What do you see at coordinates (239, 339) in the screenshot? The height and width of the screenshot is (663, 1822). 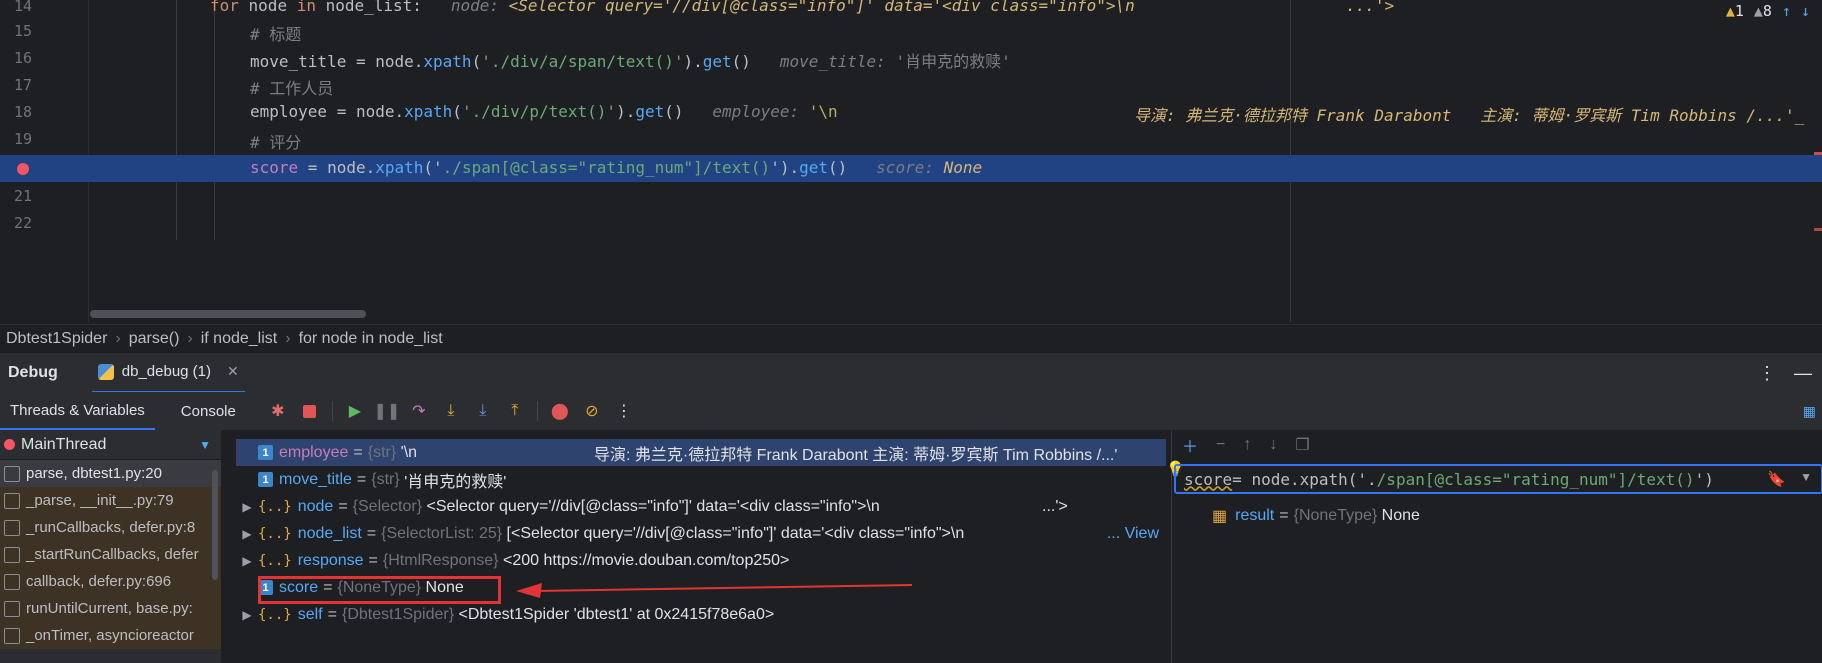 I see `breadcrumb-item: if node_list` at bounding box center [239, 339].